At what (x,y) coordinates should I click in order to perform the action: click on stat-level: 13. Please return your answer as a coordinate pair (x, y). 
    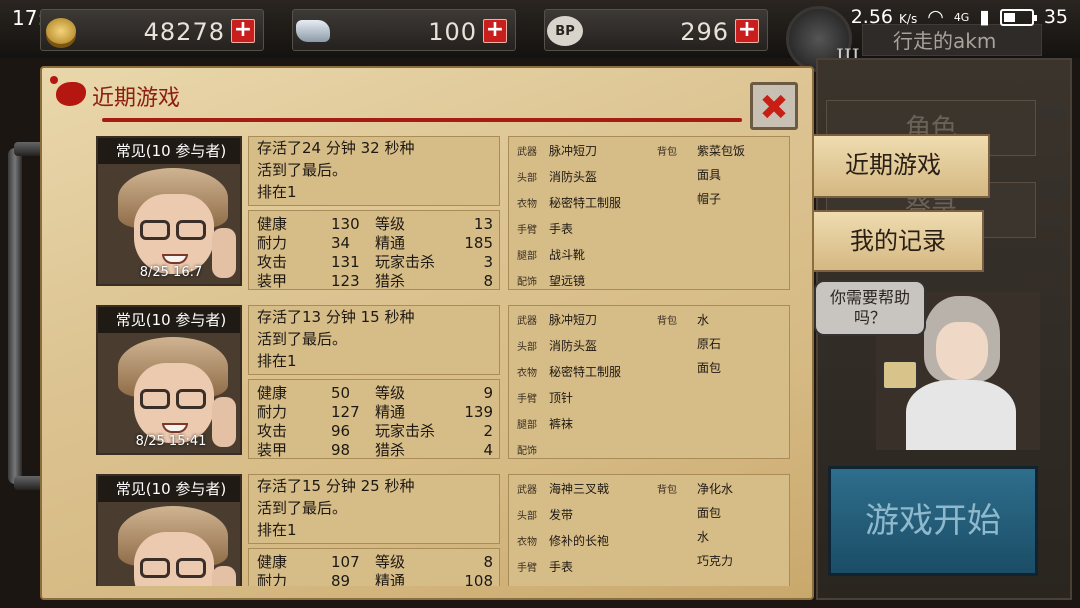
    Looking at the image, I should click on (483, 224).